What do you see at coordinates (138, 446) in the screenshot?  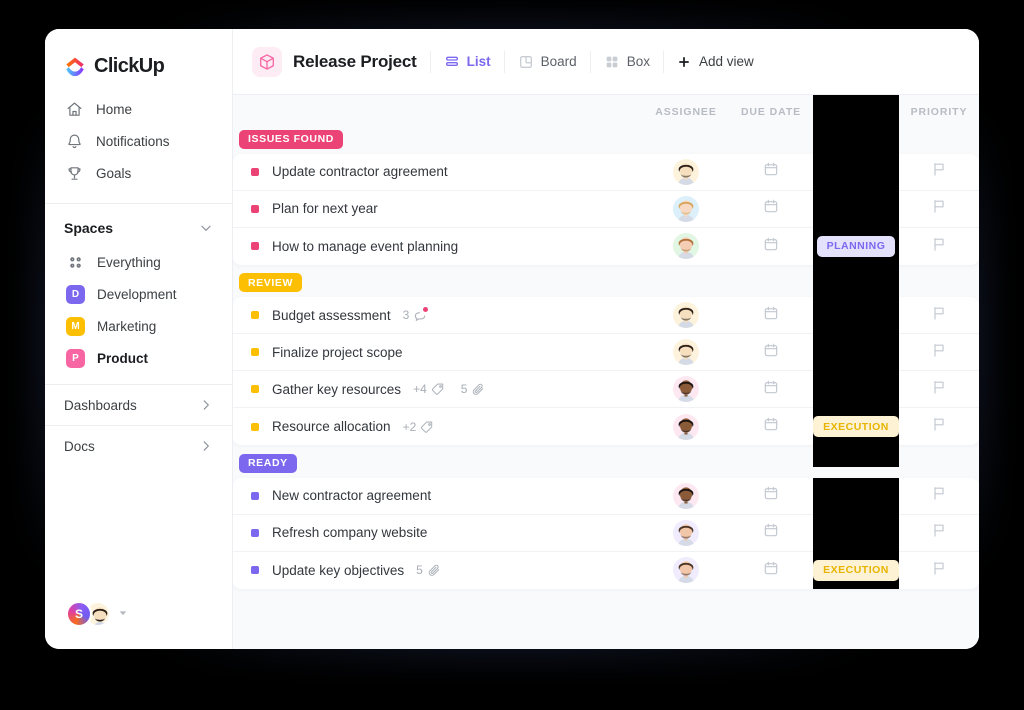 I see `sidebar-item-docs: Docs` at bounding box center [138, 446].